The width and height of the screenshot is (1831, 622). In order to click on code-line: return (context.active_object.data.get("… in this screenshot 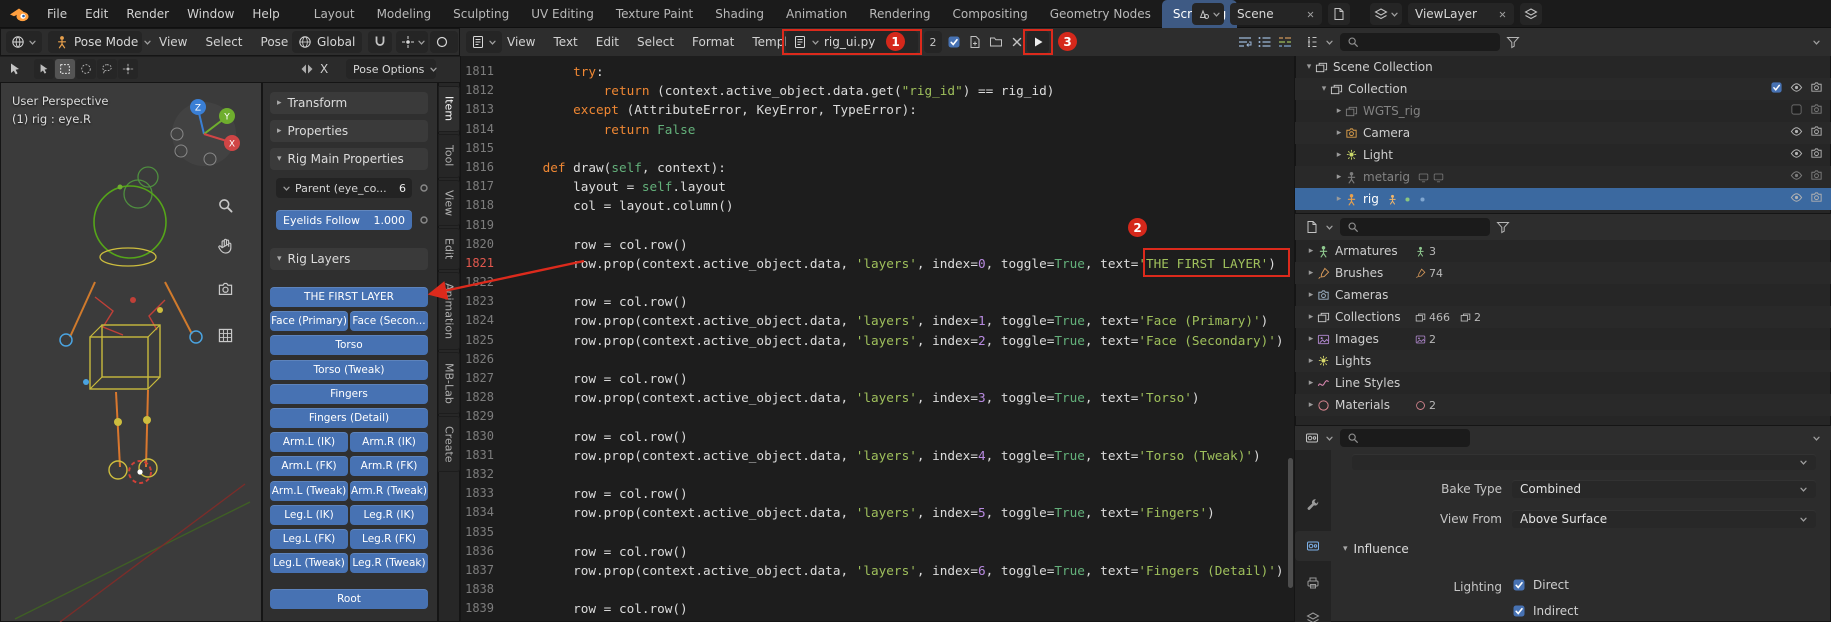, I will do `click(903, 90)`.